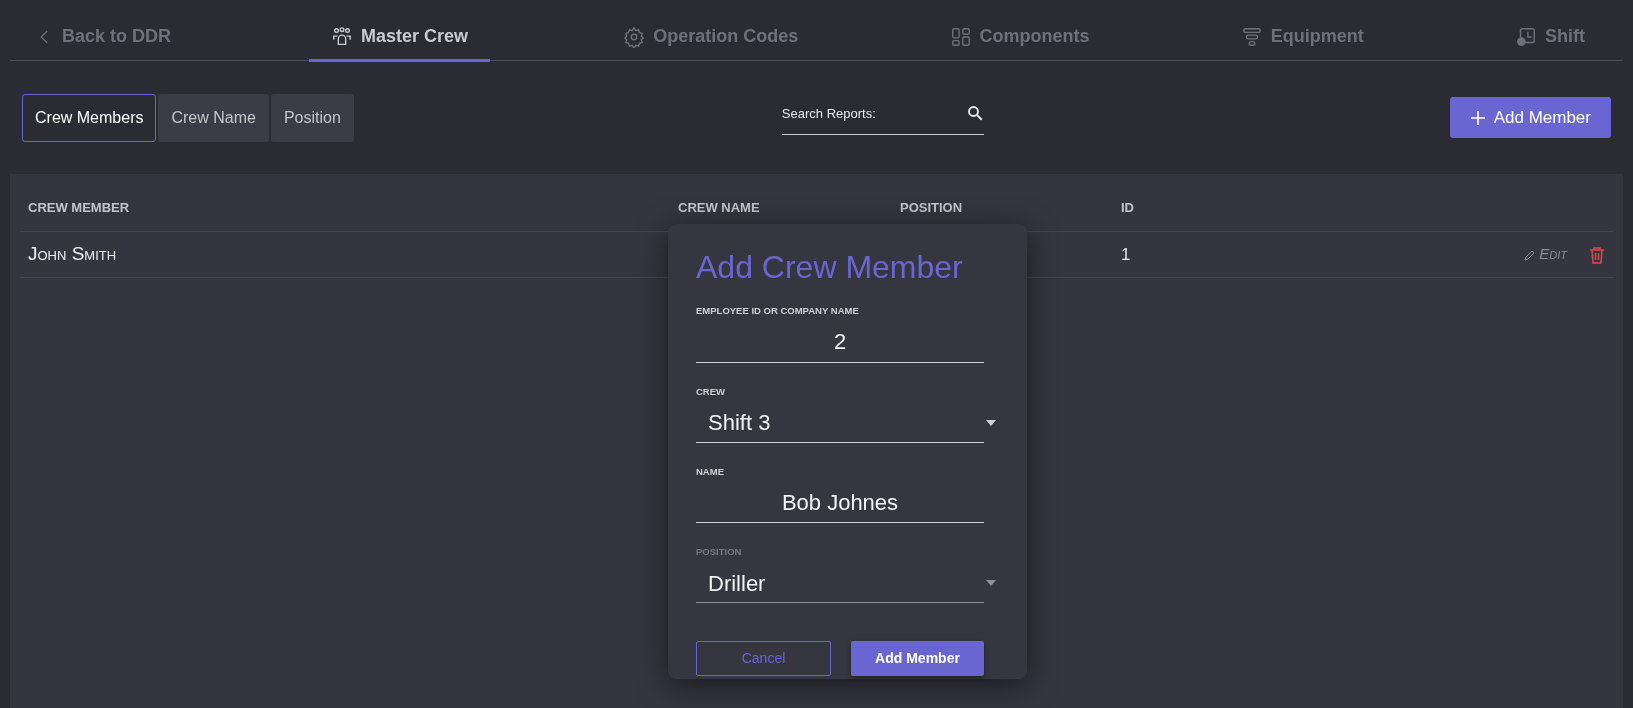 This screenshot has height=708, width=1633. I want to click on schedule-icon, so click(1526, 36).